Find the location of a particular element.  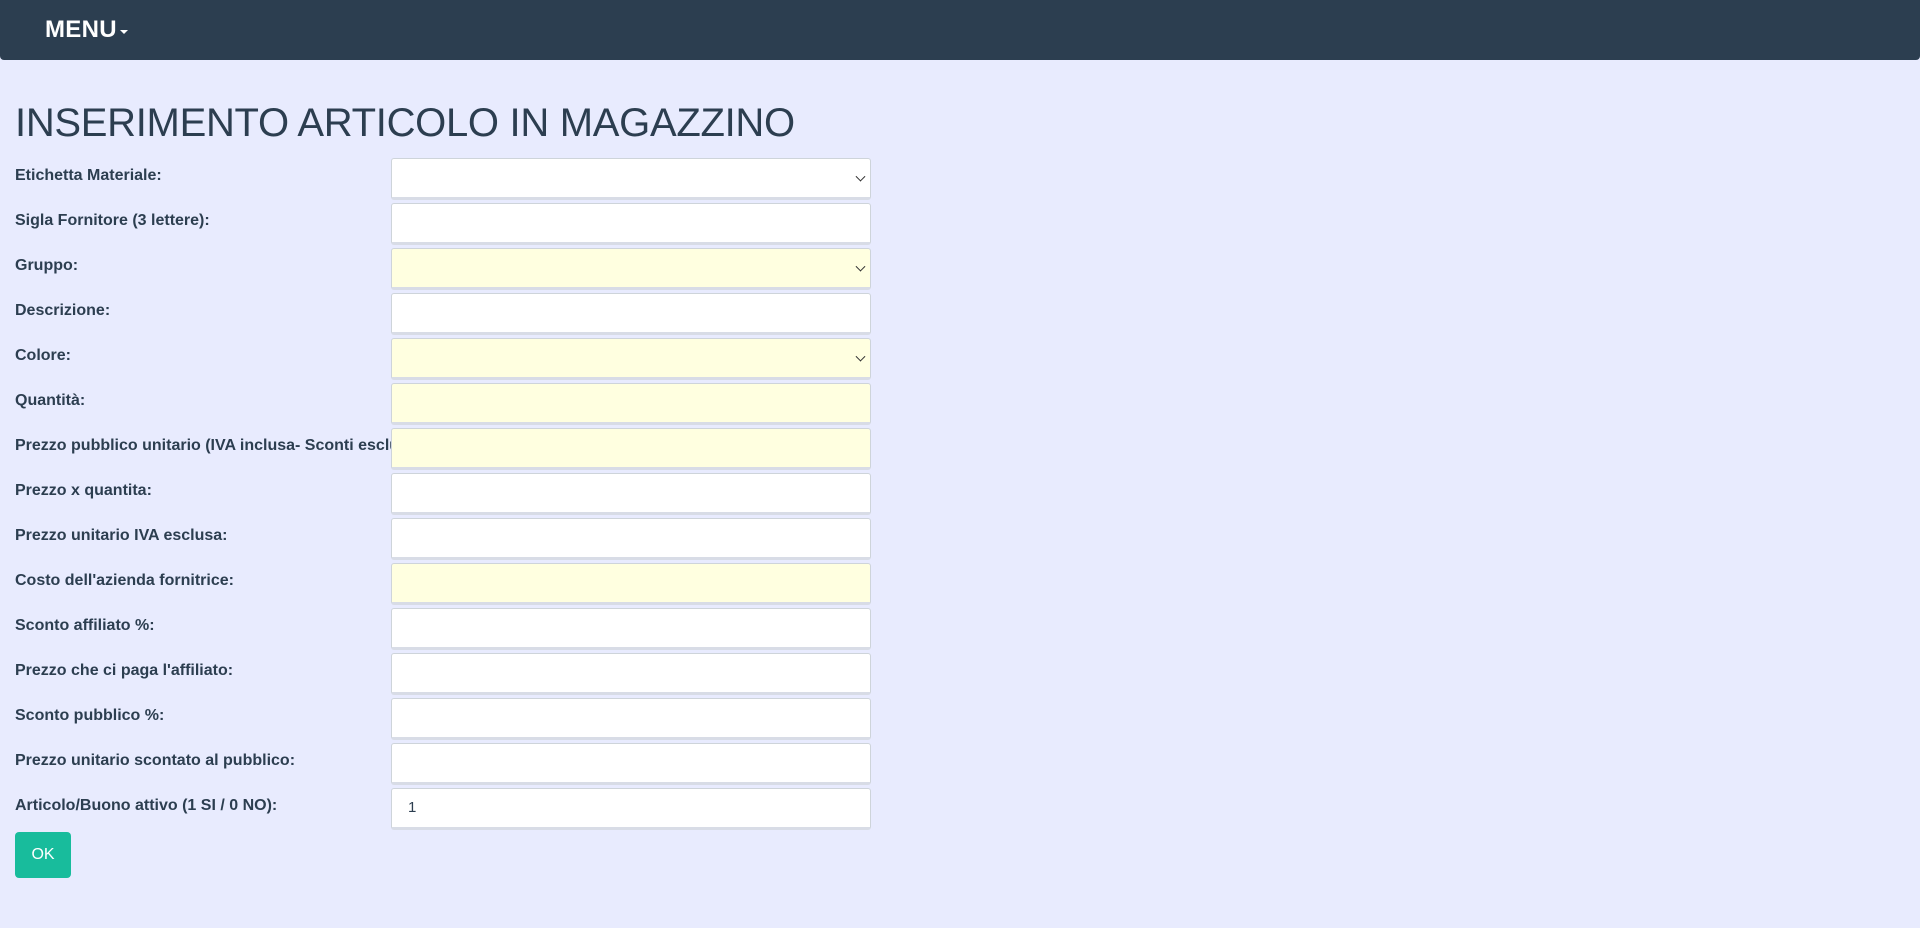

form-row: Colore: is located at coordinates (960, 358).